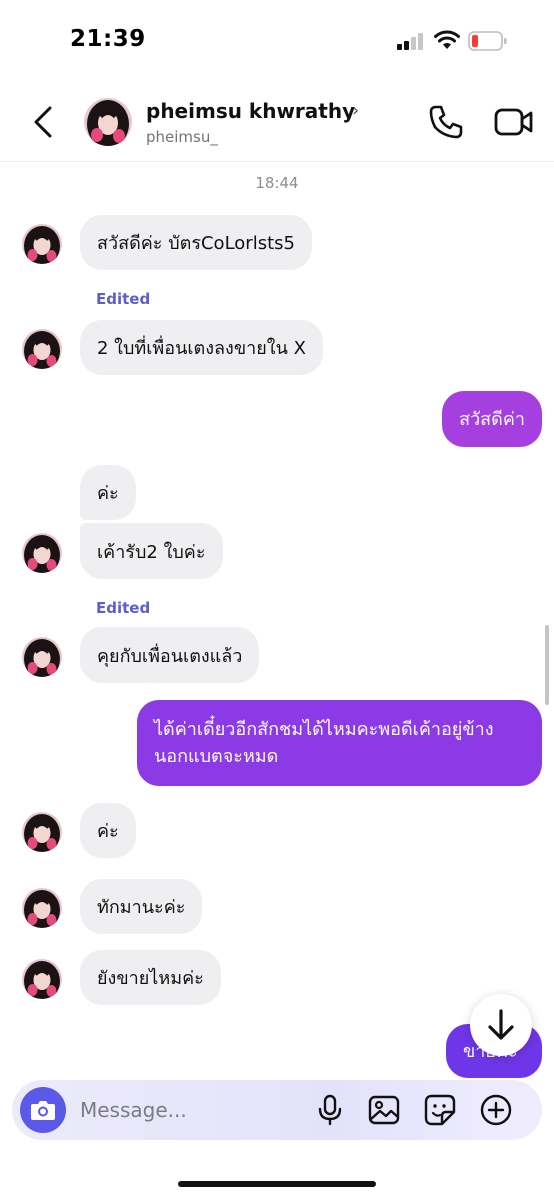 The image size is (554, 1200). Describe the element at coordinates (108, 39) in the screenshot. I see `status-time: 21:39` at that location.